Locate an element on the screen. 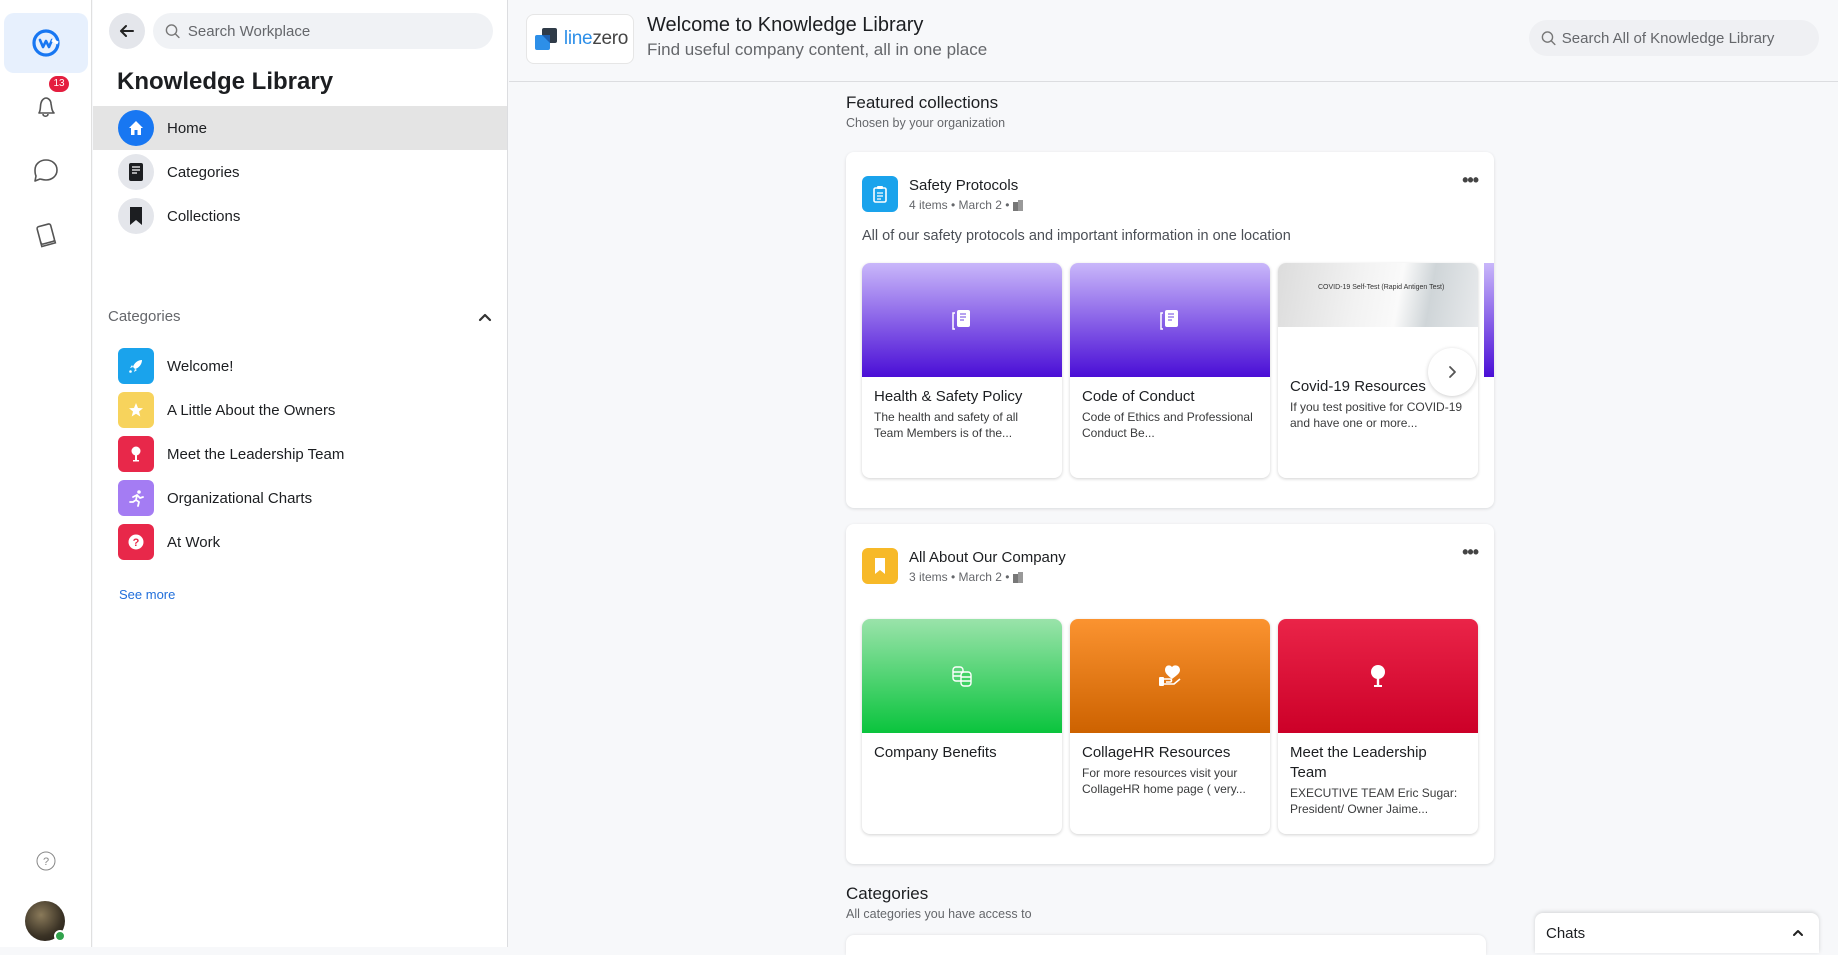 The width and height of the screenshot is (1838, 955). featured-collections-subtitle: Chosen by your organization is located at coordinates (926, 123).